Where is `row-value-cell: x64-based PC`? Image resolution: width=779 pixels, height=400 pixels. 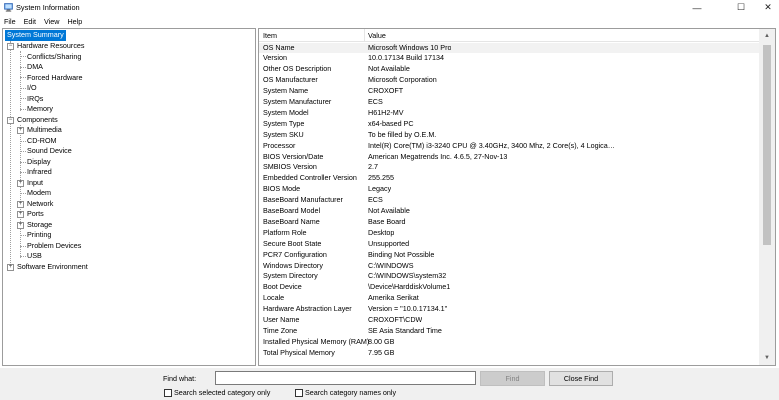 row-value-cell: x64-based PC is located at coordinates (391, 123).